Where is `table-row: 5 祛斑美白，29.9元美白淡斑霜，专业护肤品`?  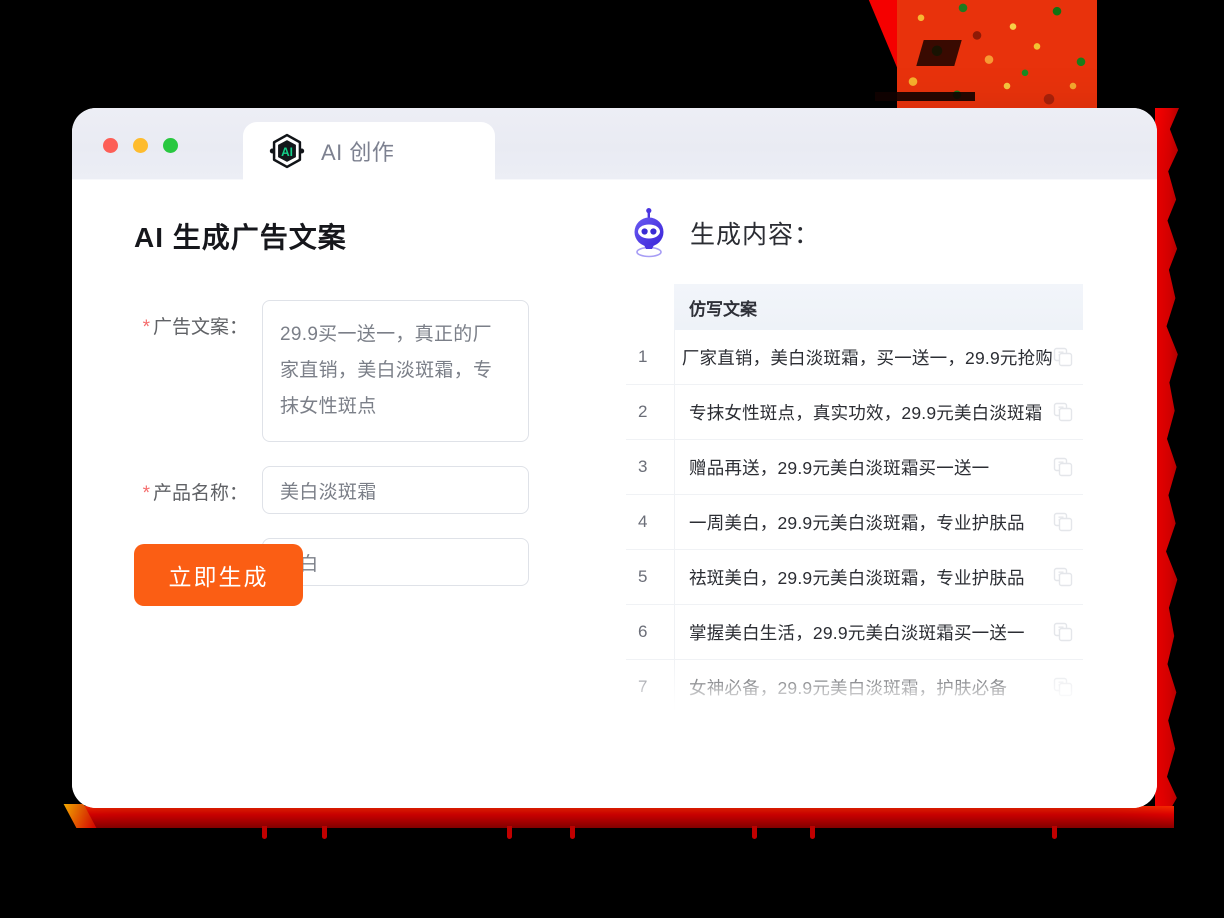
table-row: 5 祛斑美白，29.9元美白淡斑霜，专业护肤品 is located at coordinates (854, 577).